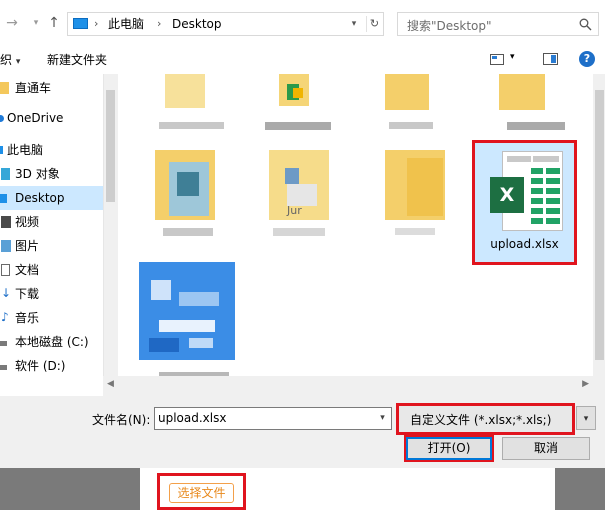 This screenshot has height=510, width=605. What do you see at coordinates (4, 88) in the screenshot?
I see `folder-icon` at bounding box center [4, 88].